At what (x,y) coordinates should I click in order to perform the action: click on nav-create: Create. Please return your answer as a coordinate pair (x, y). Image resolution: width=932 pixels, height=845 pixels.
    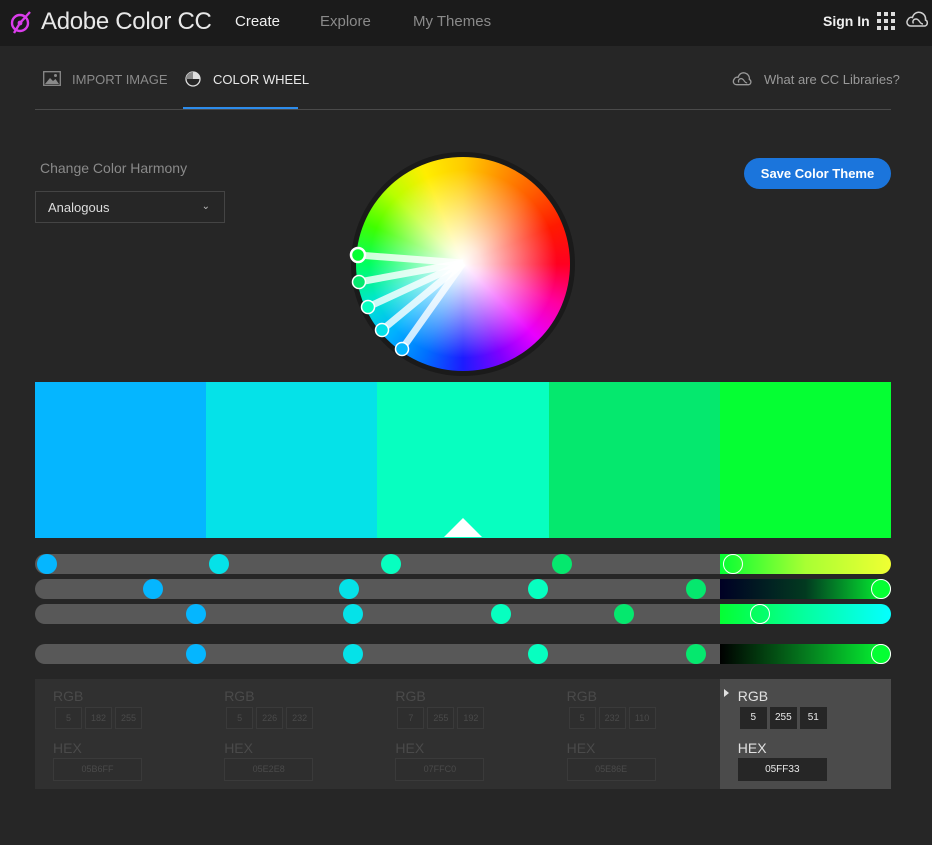
    Looking at the image, I should click on (257, 21).